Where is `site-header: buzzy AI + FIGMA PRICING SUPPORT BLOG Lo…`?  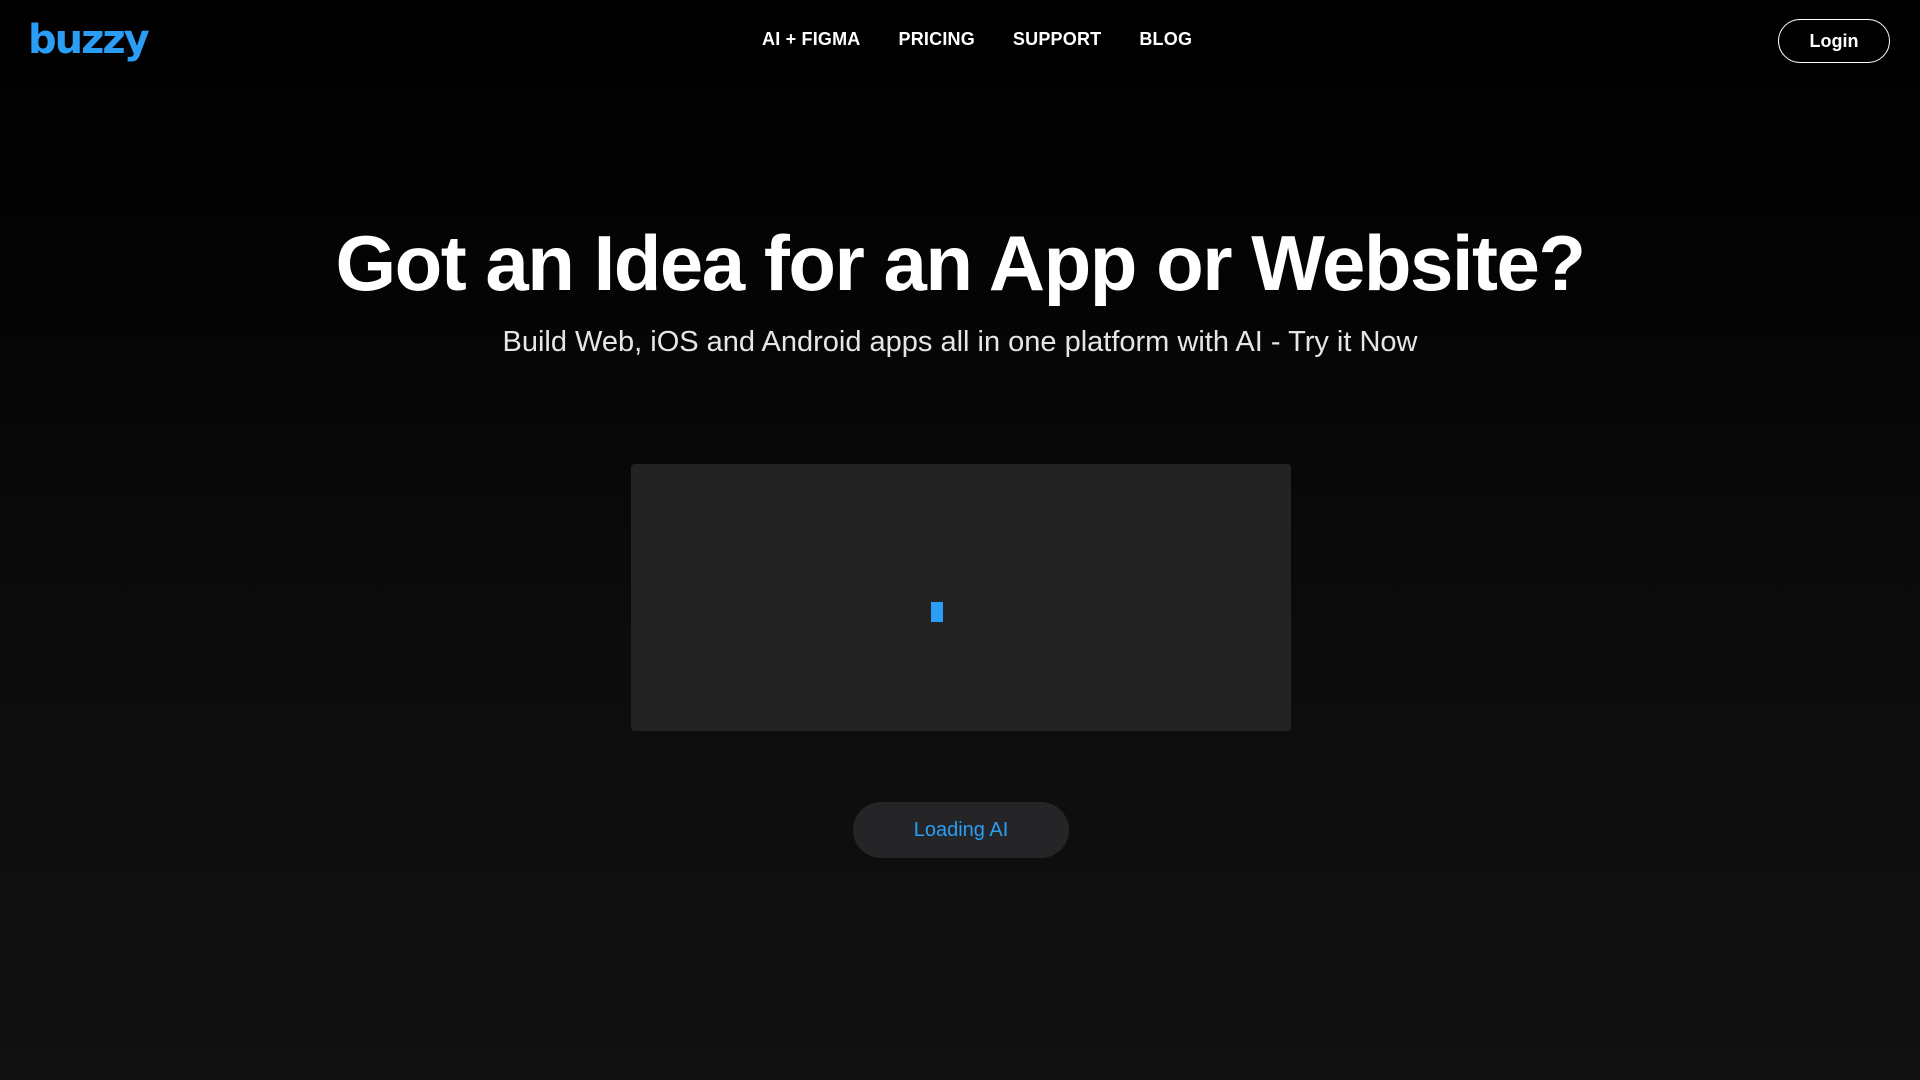
site-header: buzzy AI + FIGMA PRICING SUPPORT BLOG Lo… is located at coordinates (960, 42).